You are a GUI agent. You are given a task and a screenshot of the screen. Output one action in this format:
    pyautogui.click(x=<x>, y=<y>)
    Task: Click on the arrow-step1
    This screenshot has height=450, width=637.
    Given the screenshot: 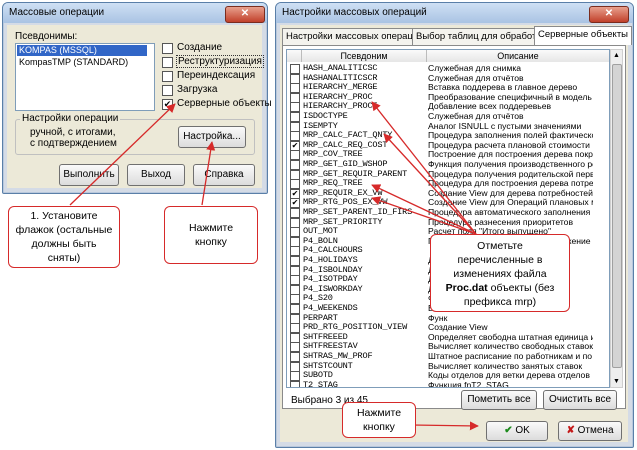 What is the action you would take?
    pyautogui.click(x=122, y=154)
    